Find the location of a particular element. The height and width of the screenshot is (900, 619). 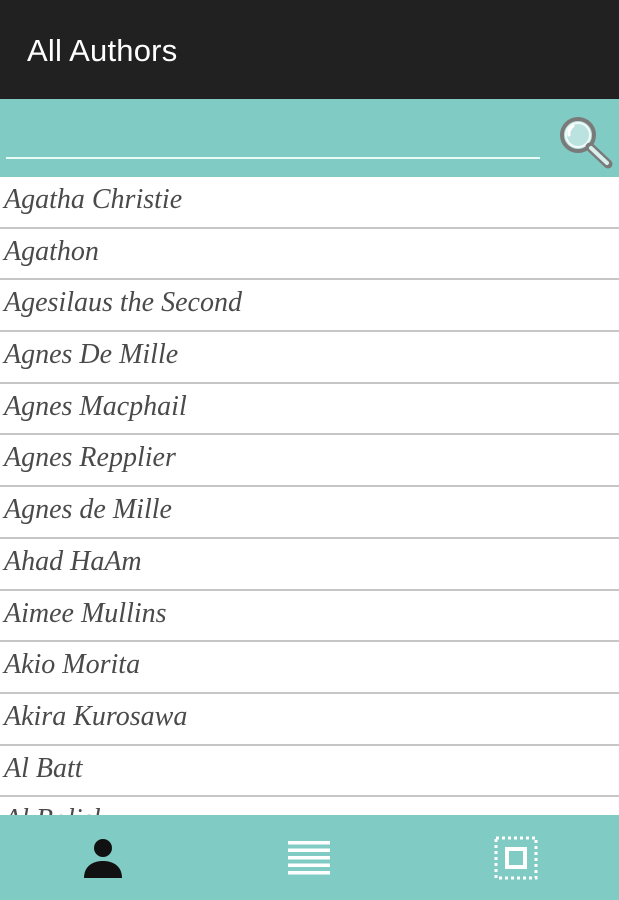

tab-list is located at coordinates (309, 857).